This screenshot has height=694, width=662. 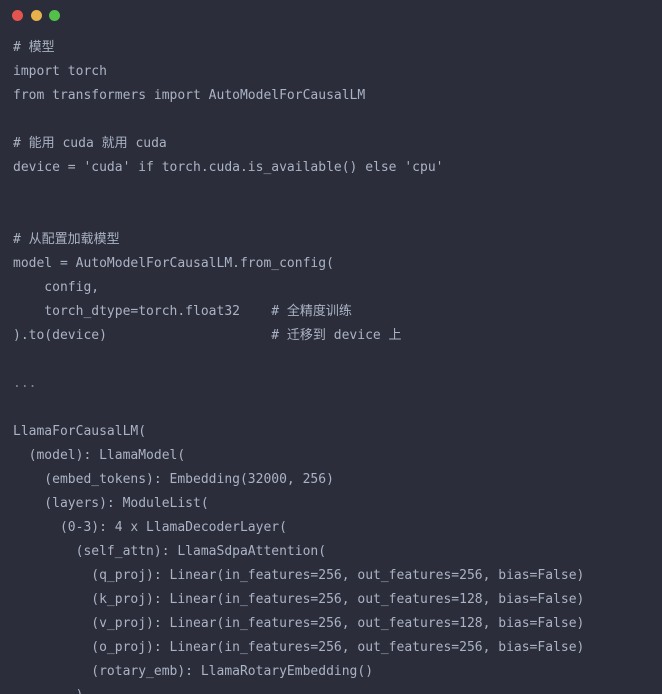 I want to click on code-line: (model): LlamaModel(, so click(x=99, y=455).